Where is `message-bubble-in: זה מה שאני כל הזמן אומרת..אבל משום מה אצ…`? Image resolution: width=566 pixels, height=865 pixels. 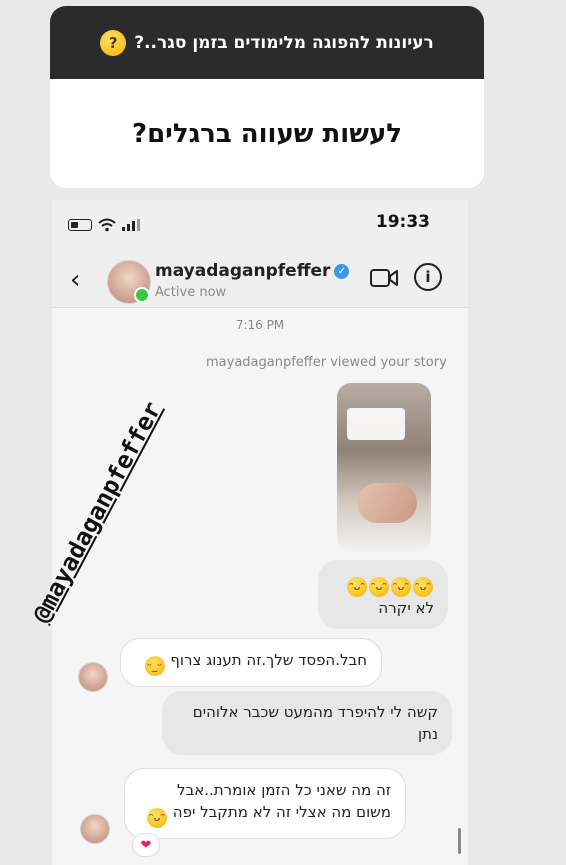
message-bubble-in: זה מה שאני כל הזמן אומרת..אבל משום מה אצ… is located at coordinates (265, 803).